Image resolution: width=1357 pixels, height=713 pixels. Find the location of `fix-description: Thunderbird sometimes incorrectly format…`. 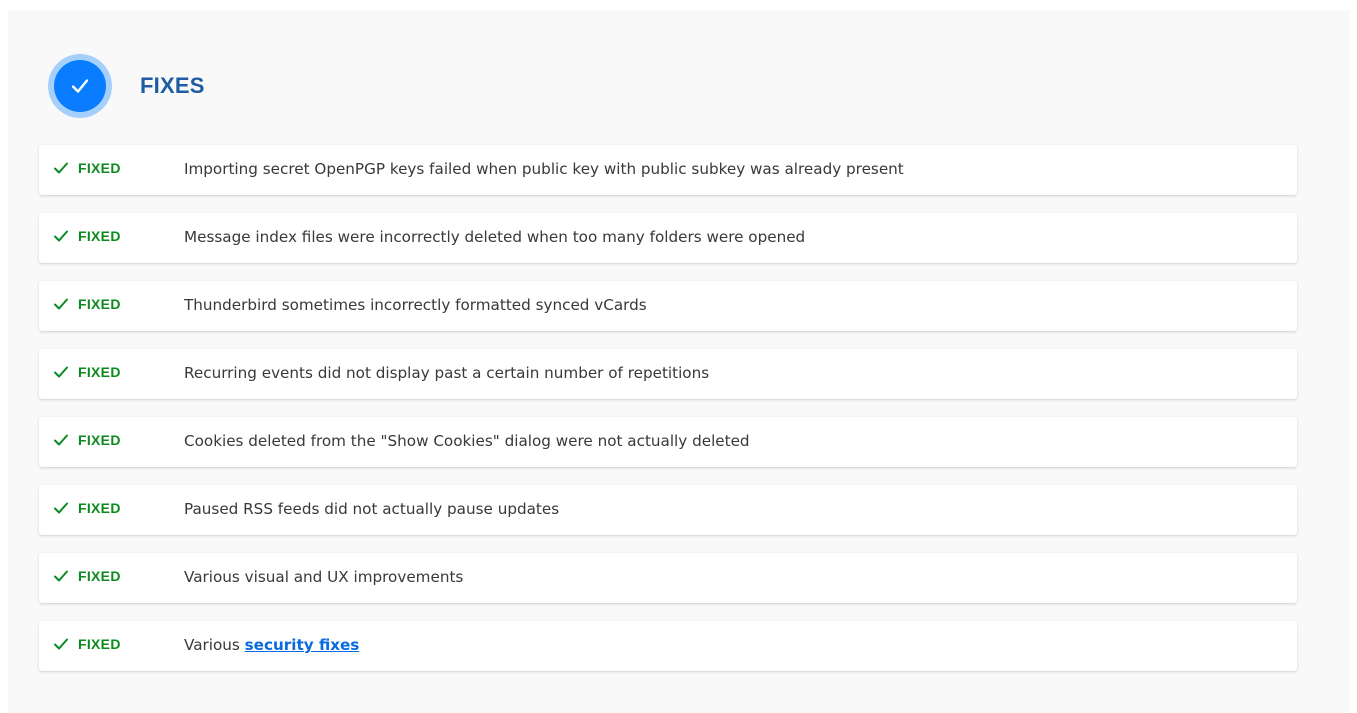

fix-description: Thunderbird sometimes incorrectly format… is located at coordinates (415, 305).